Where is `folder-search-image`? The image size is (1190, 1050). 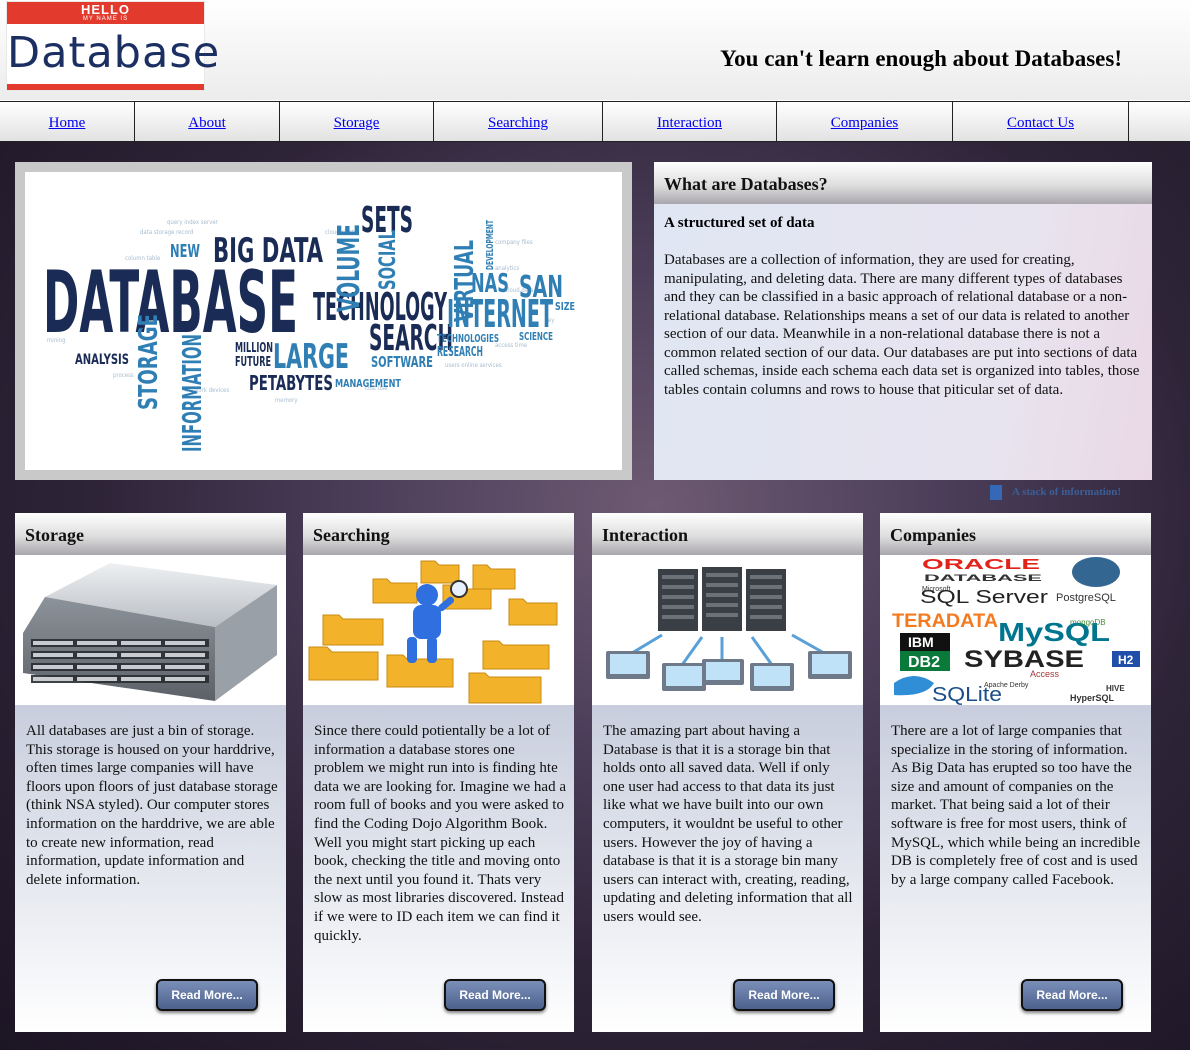 folder-search-image is located at coordinates (438, 630).